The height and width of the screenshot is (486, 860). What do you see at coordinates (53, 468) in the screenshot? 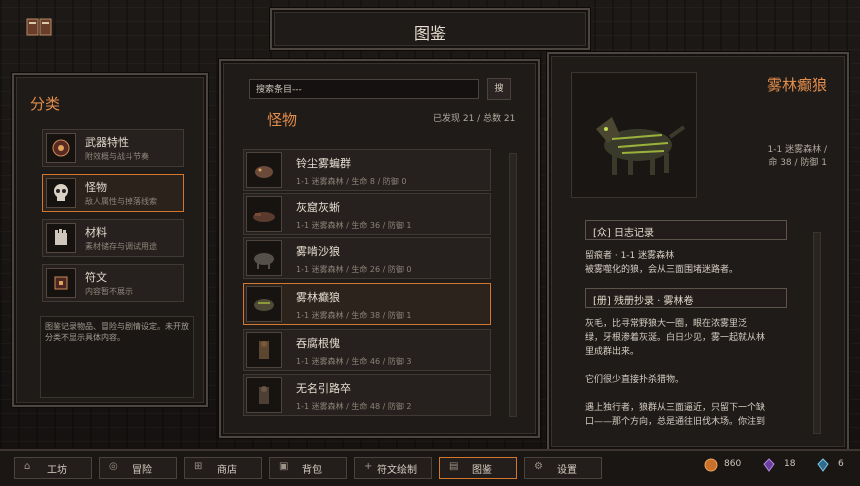
I see `nav-workshop-button: ⌂ 工坊` at bounding box center [53, 468].